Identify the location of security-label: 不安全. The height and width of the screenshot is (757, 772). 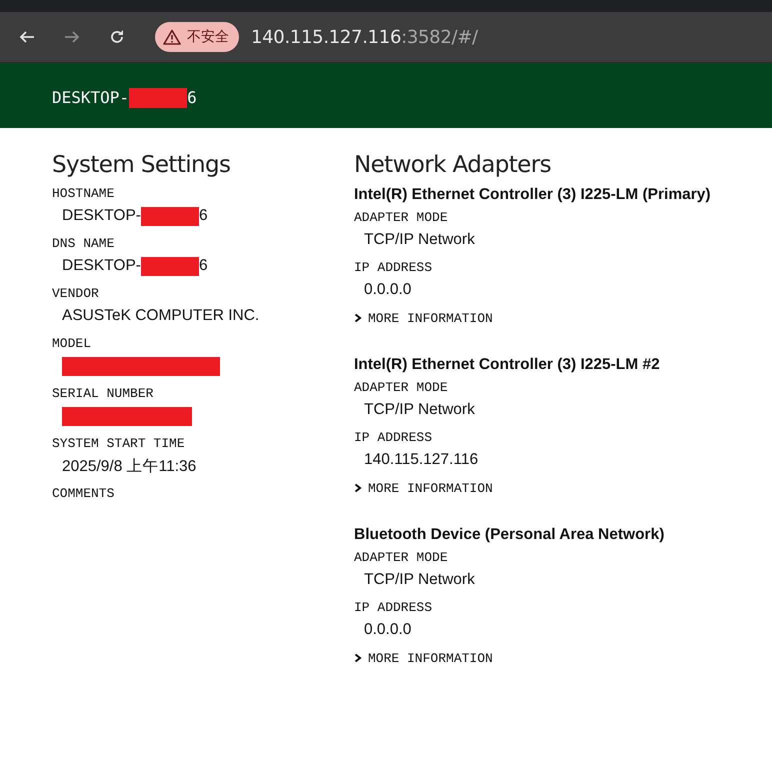
(208, 37).